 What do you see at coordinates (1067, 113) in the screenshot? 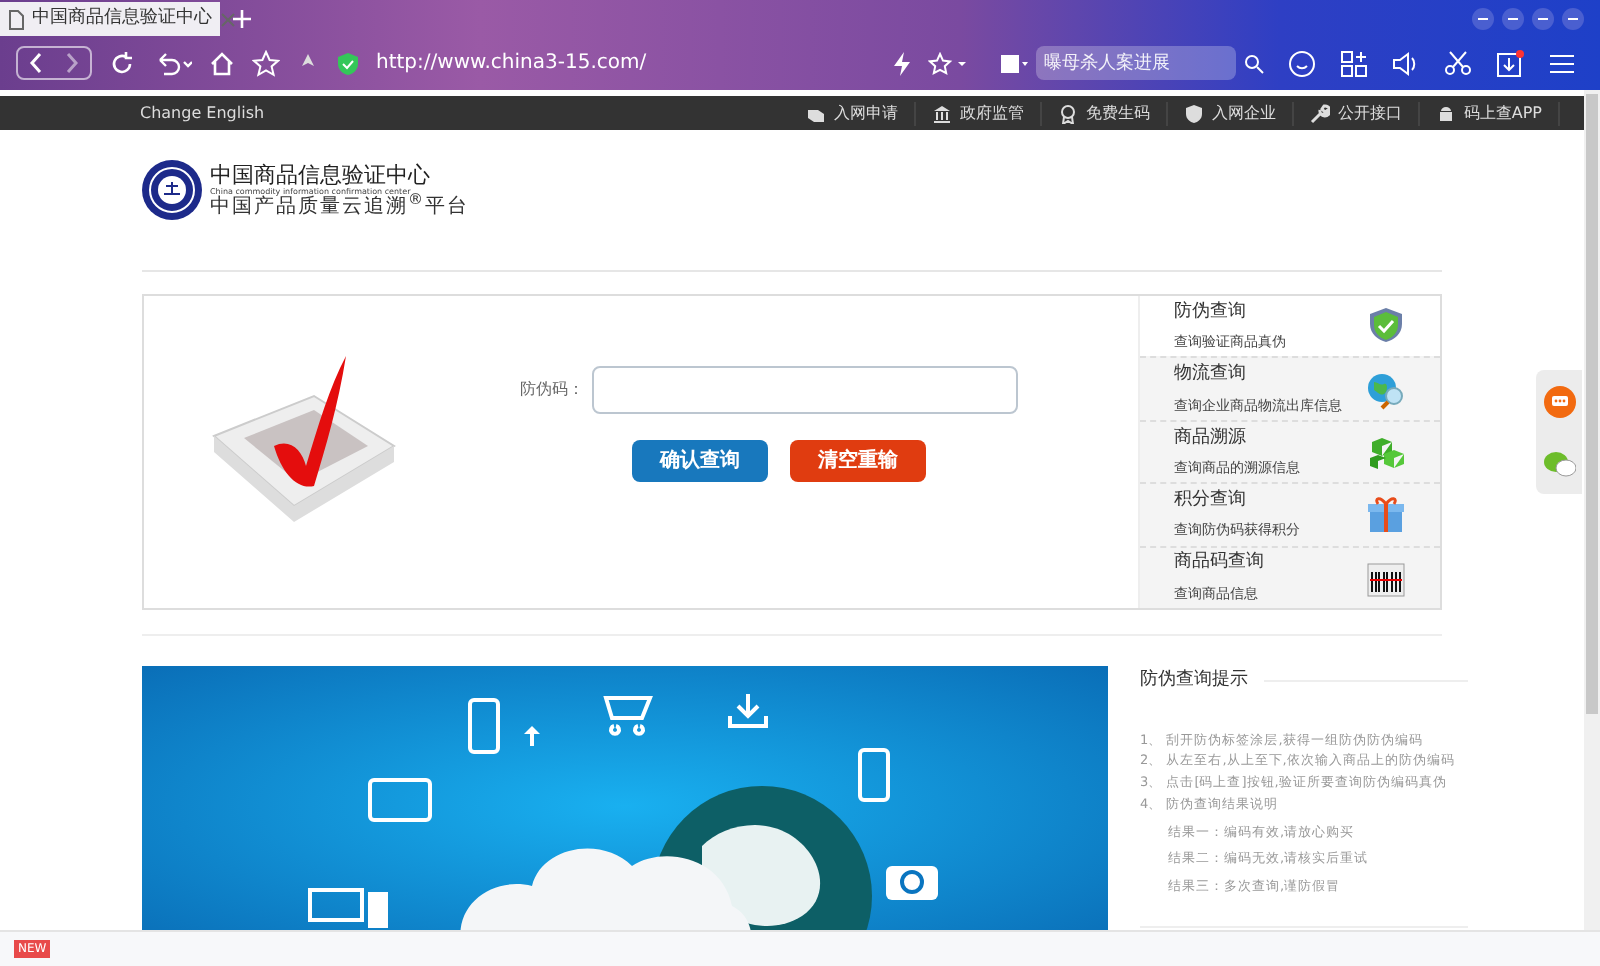
I see `ribbon-icon` at bounding box center [1067, 113].